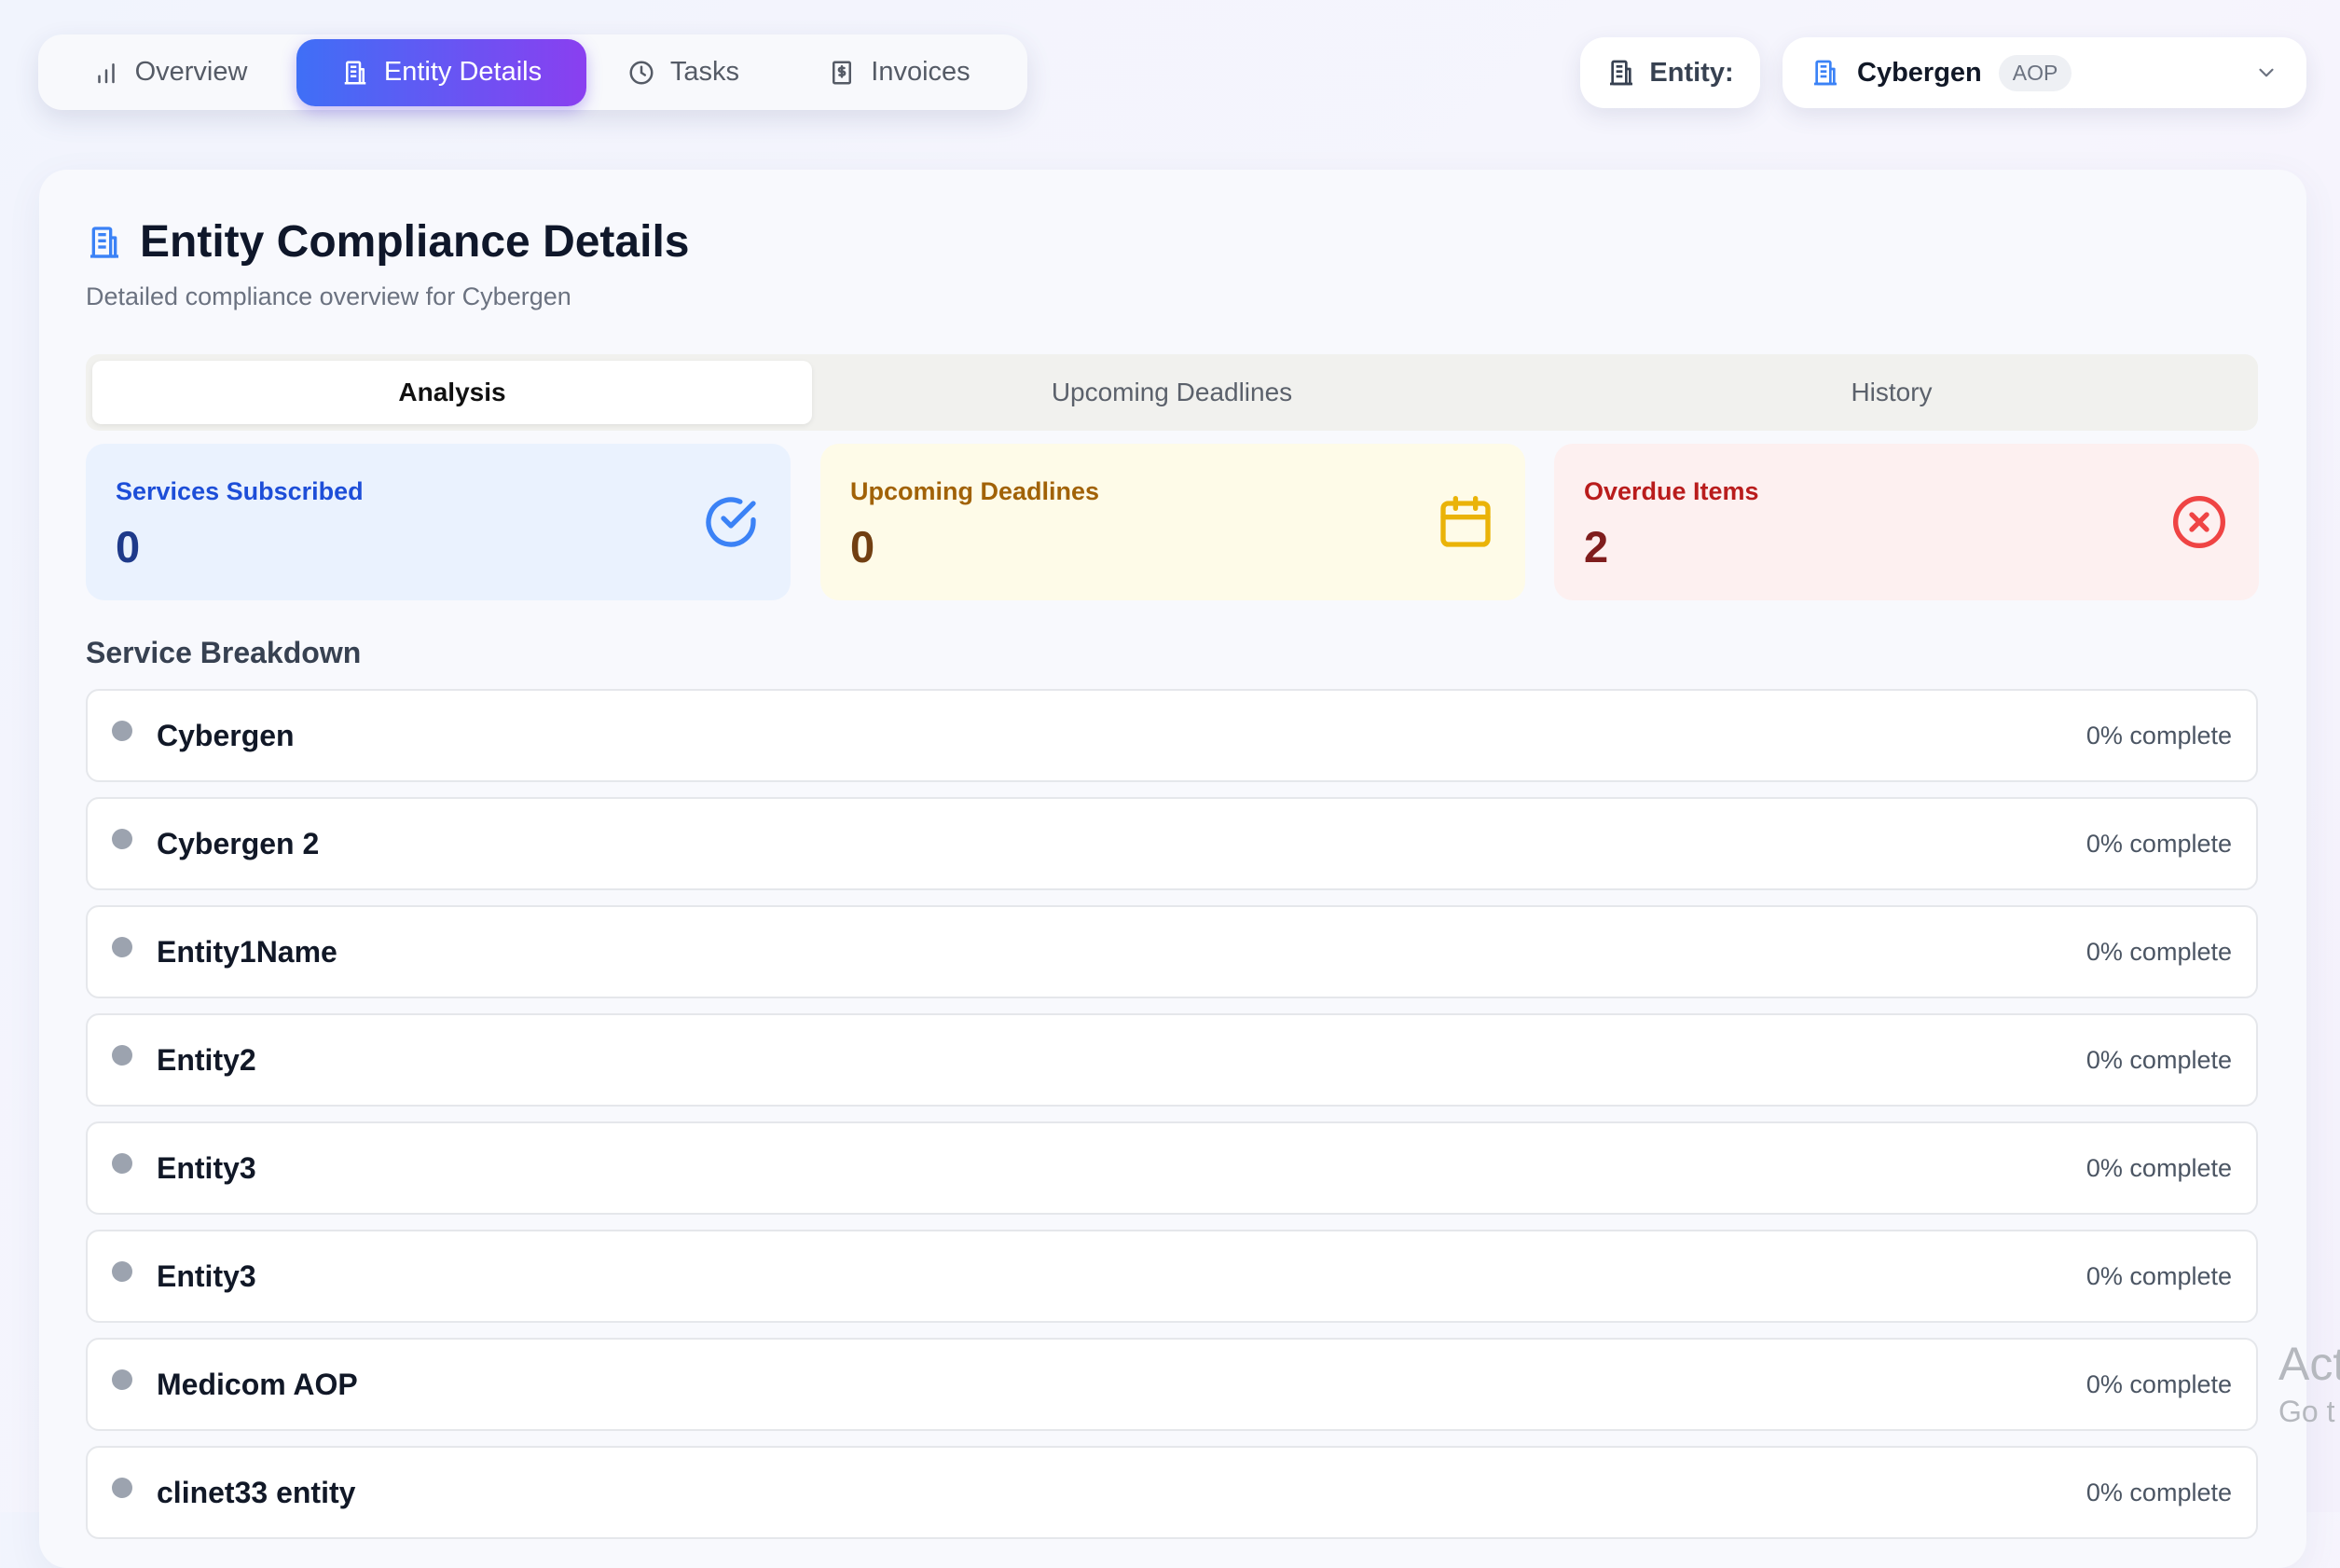 The height and width of the screenshot is (1568, 2340). I want to click on tab-upcoming-deadlines: Upcoming Deadlines, so click(1172, 392).